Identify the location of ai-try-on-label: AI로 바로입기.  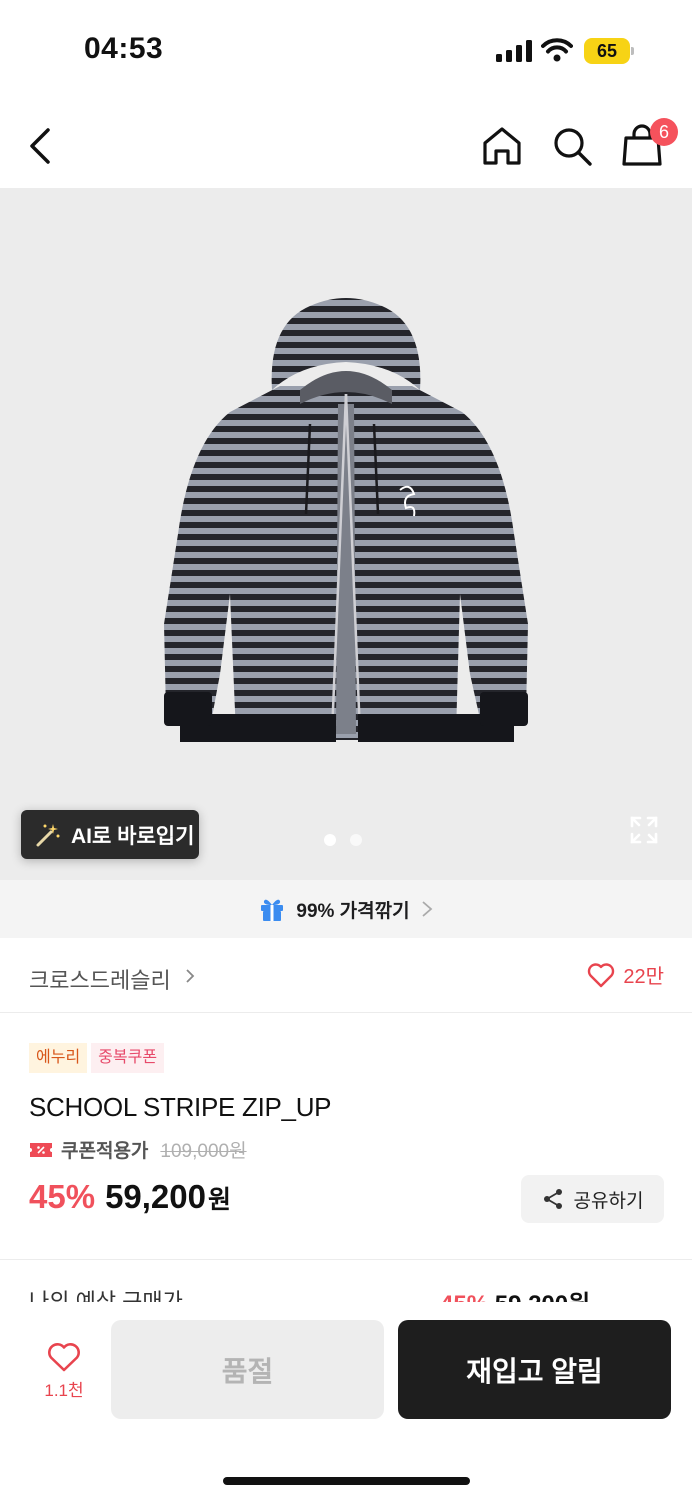
(133, 836).